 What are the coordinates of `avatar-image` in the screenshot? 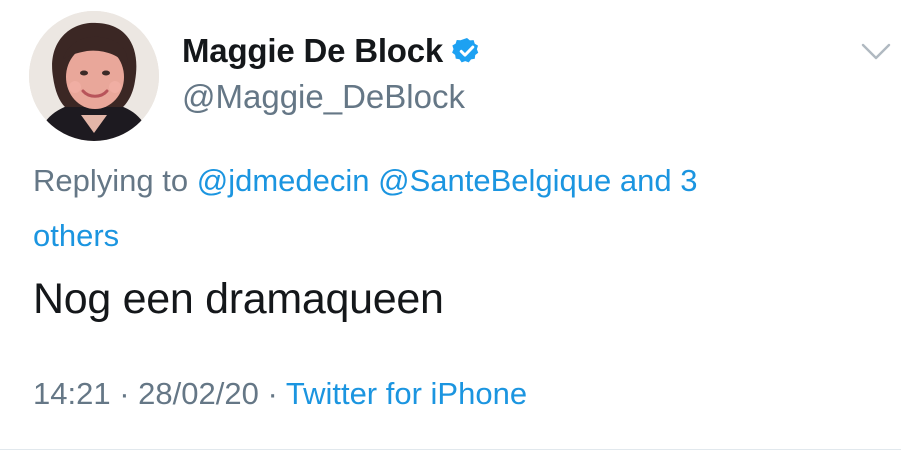 It's located at (94, 76).